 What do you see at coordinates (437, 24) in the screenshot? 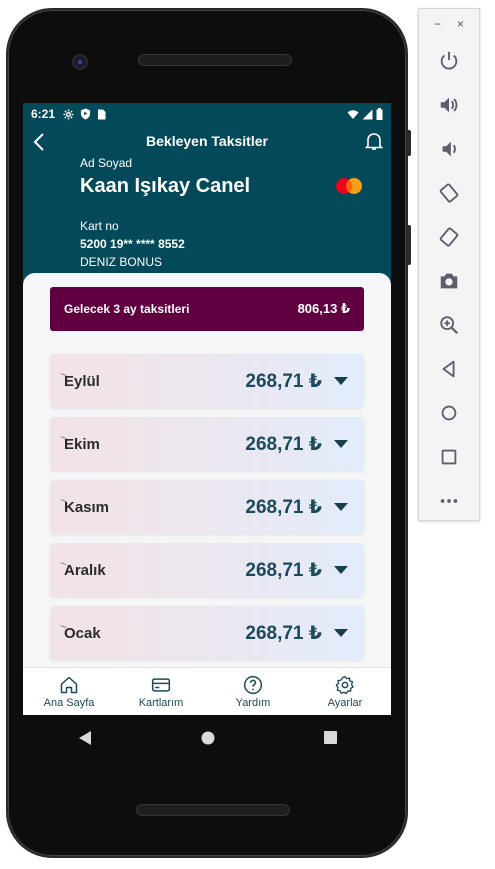
I see `minimize-icon: −` at bounding box center [437, 24].